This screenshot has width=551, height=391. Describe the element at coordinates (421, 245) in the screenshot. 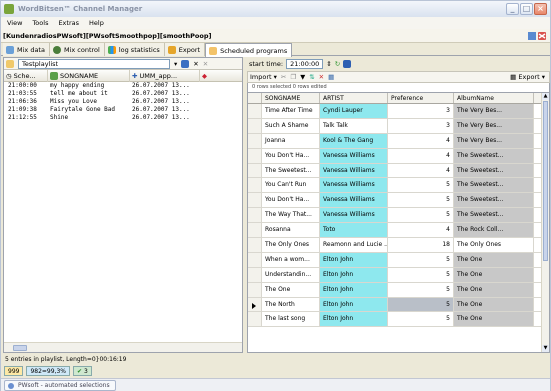

I see `cell-preference: 18` at that location.